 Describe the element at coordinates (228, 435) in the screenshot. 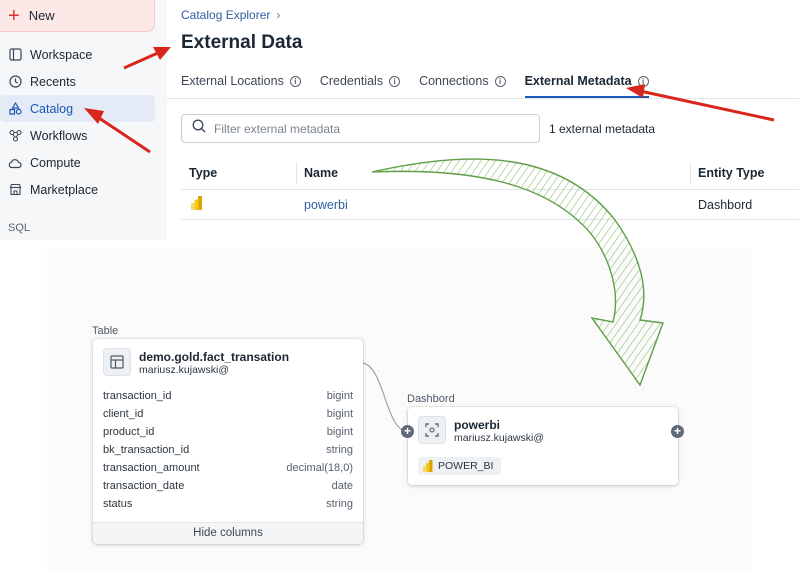

I see `column-row: product_id bigint` at that location.